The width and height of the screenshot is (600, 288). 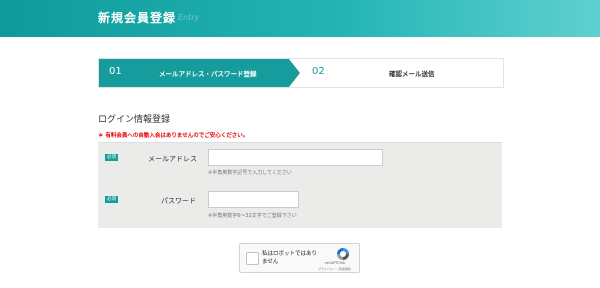 What do you see at coordinates (412, 74) in the screenshot?
I see `step-2-label: 確認メール送信` at bounding box center [412, 74].